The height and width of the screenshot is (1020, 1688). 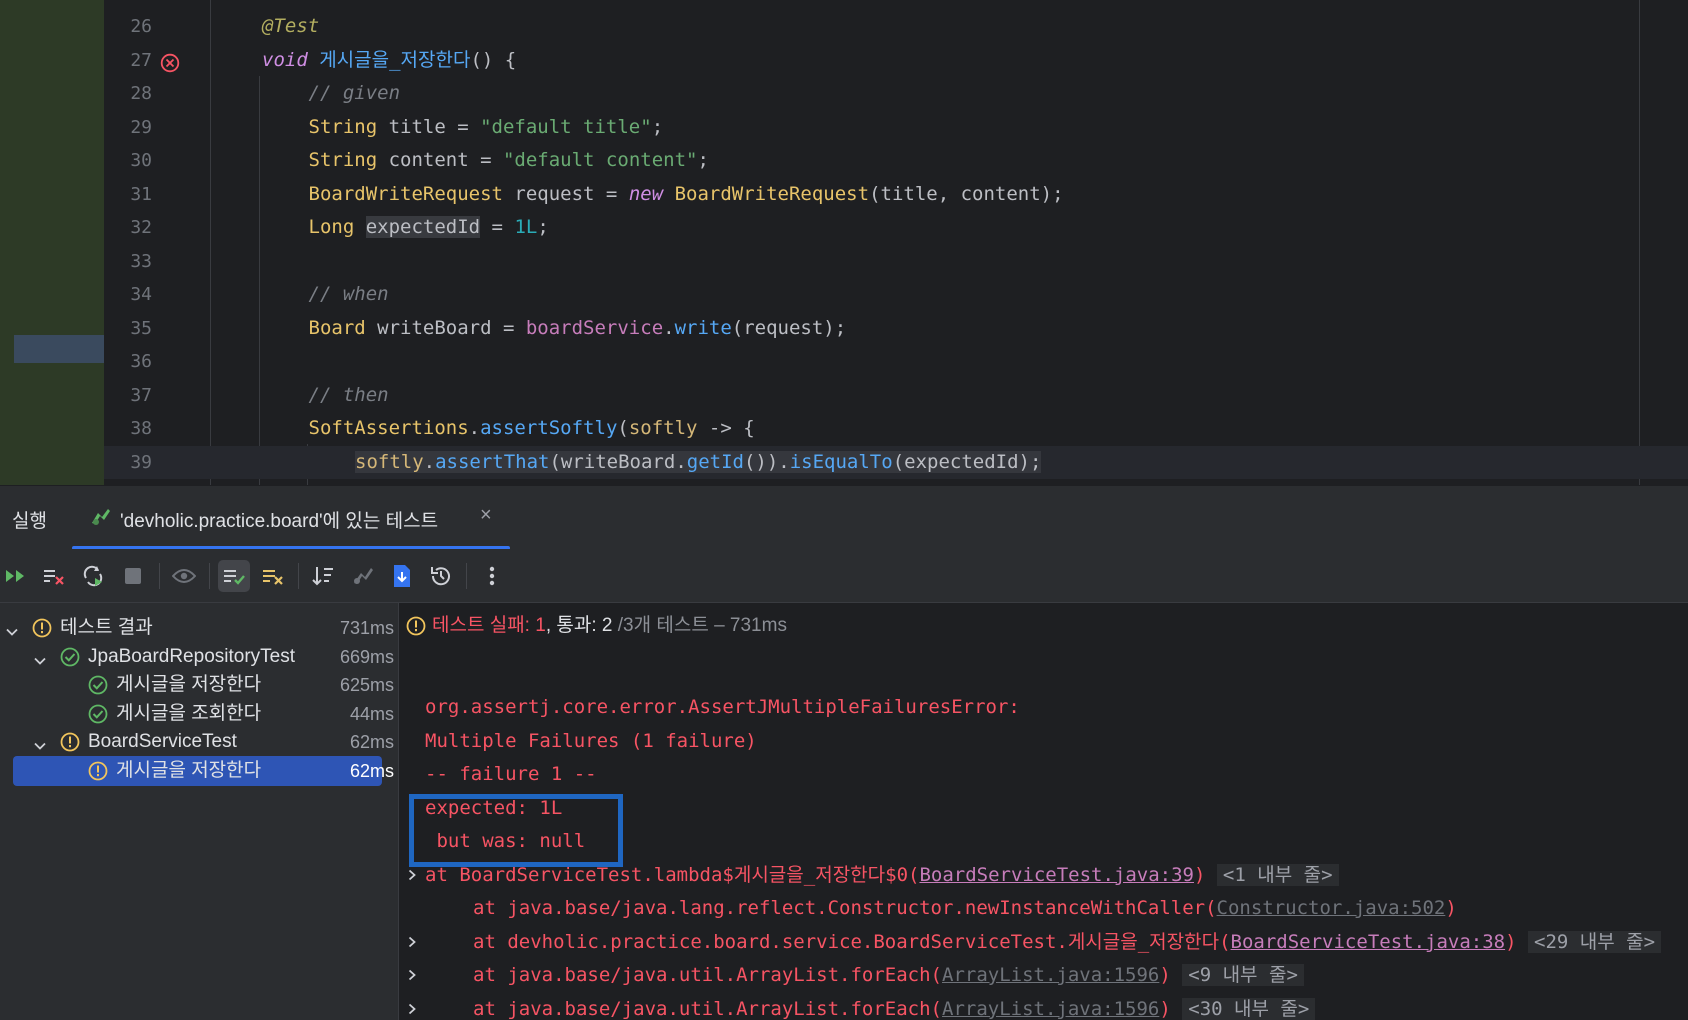 I want to click on warning-icon, so click(x=98, y=771).